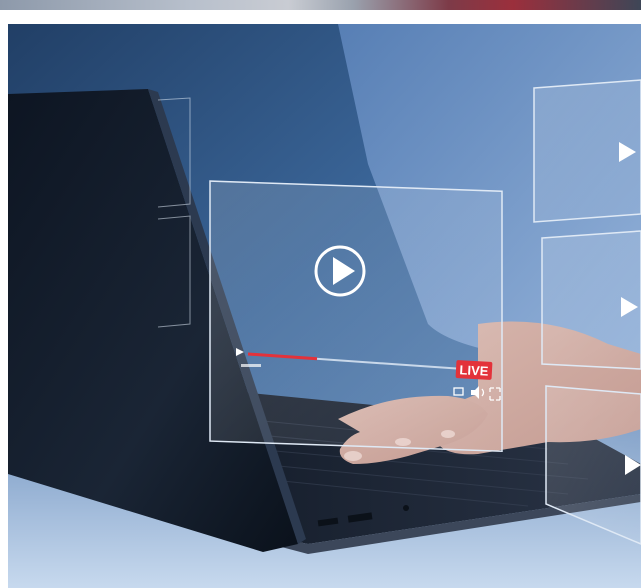  I want to click on live-label: LIVE, so click(474, 370).